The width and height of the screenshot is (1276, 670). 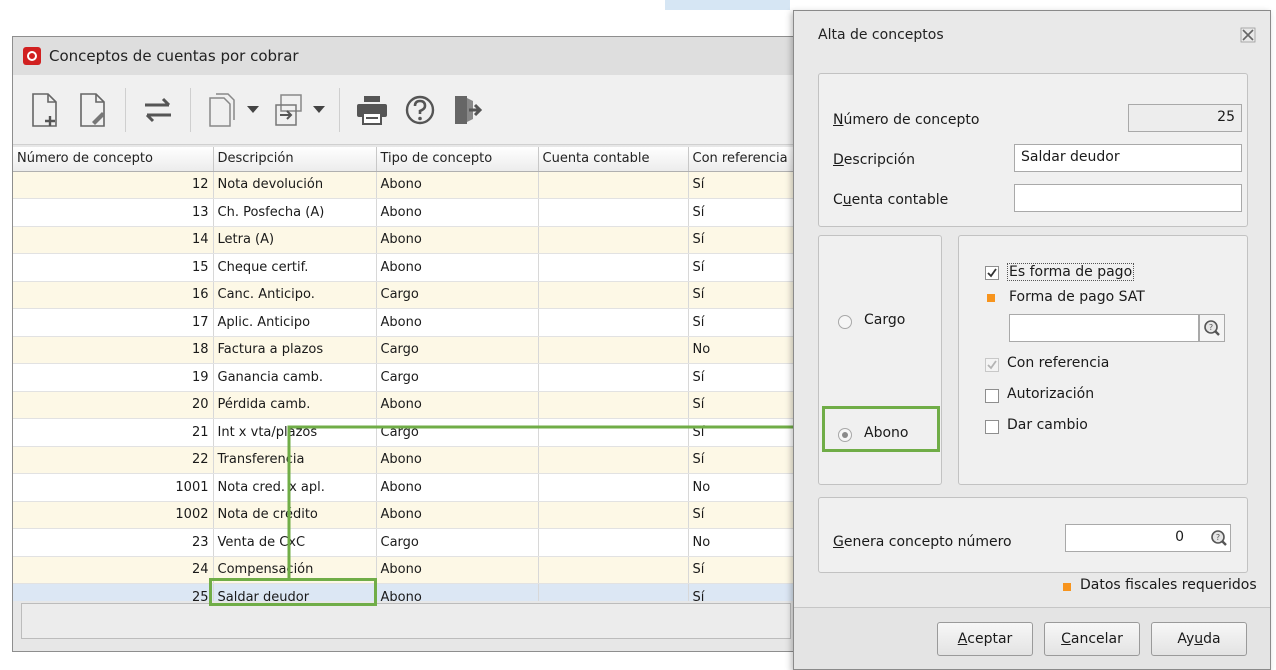 What do you see at coordinates (1104, 328) in the screenshot?
I see `forma-pago-sat-input` at bounding box center [1104, 328].